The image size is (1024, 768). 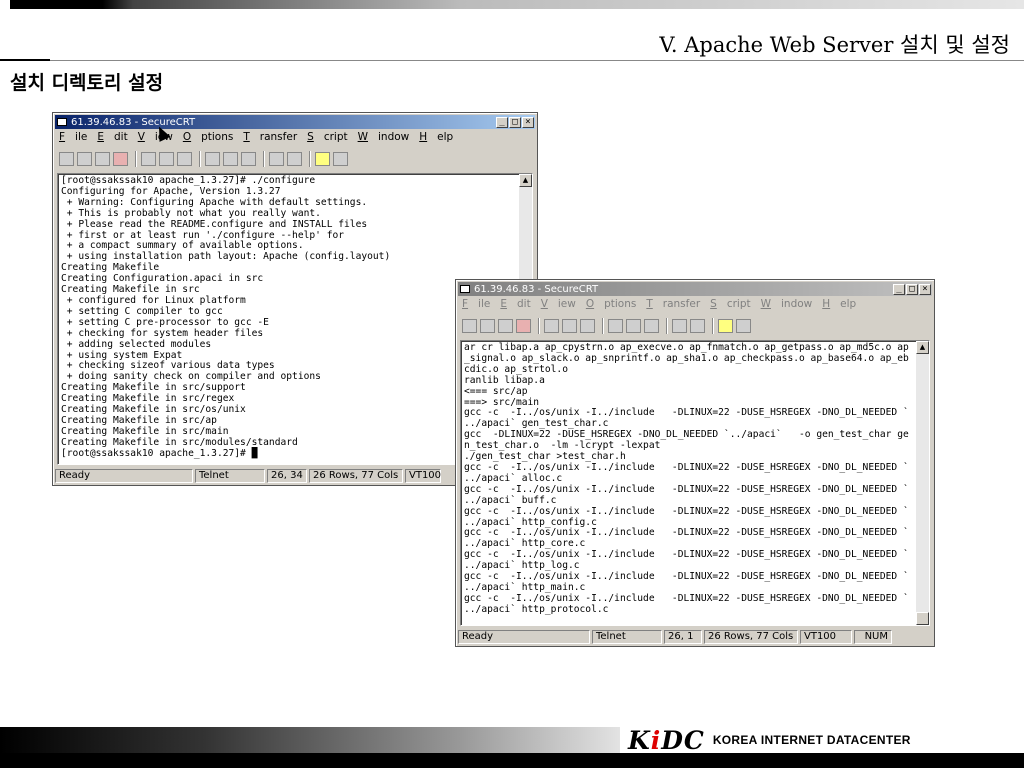 I want to click on terminal-line: ../apaci` http_protocol.c, so click(x=536, y=609).